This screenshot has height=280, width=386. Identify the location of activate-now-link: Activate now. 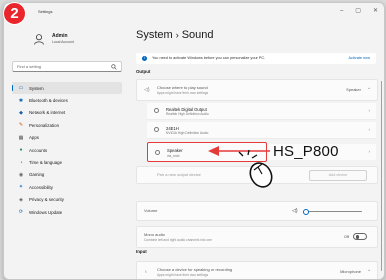
(359, 58).